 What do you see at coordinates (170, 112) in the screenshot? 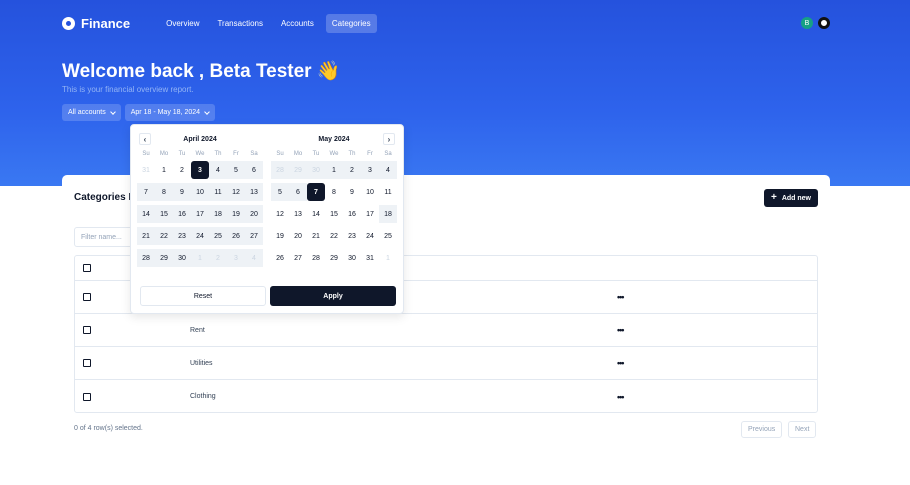
I see `date-range-button: Apr 18 - May 18, 2024` at bounding box center [170, 112].